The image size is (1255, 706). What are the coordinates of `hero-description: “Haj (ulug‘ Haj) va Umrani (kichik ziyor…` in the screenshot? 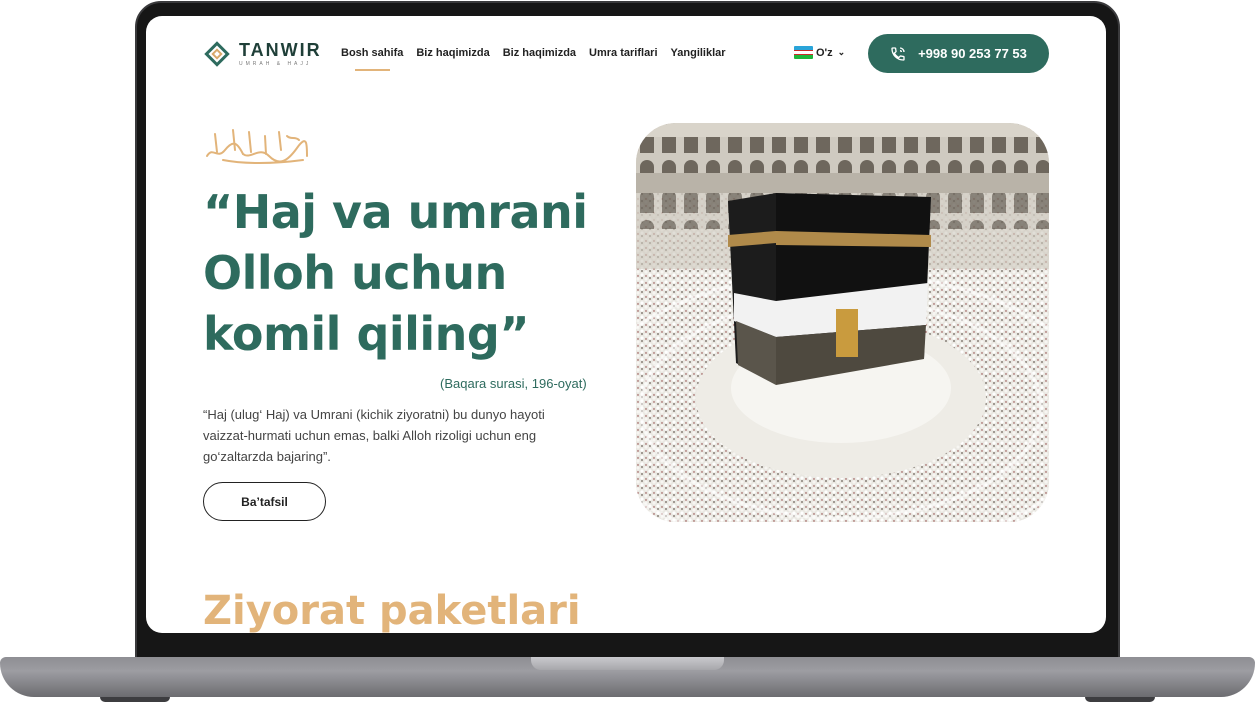 It's located at (374, 435).